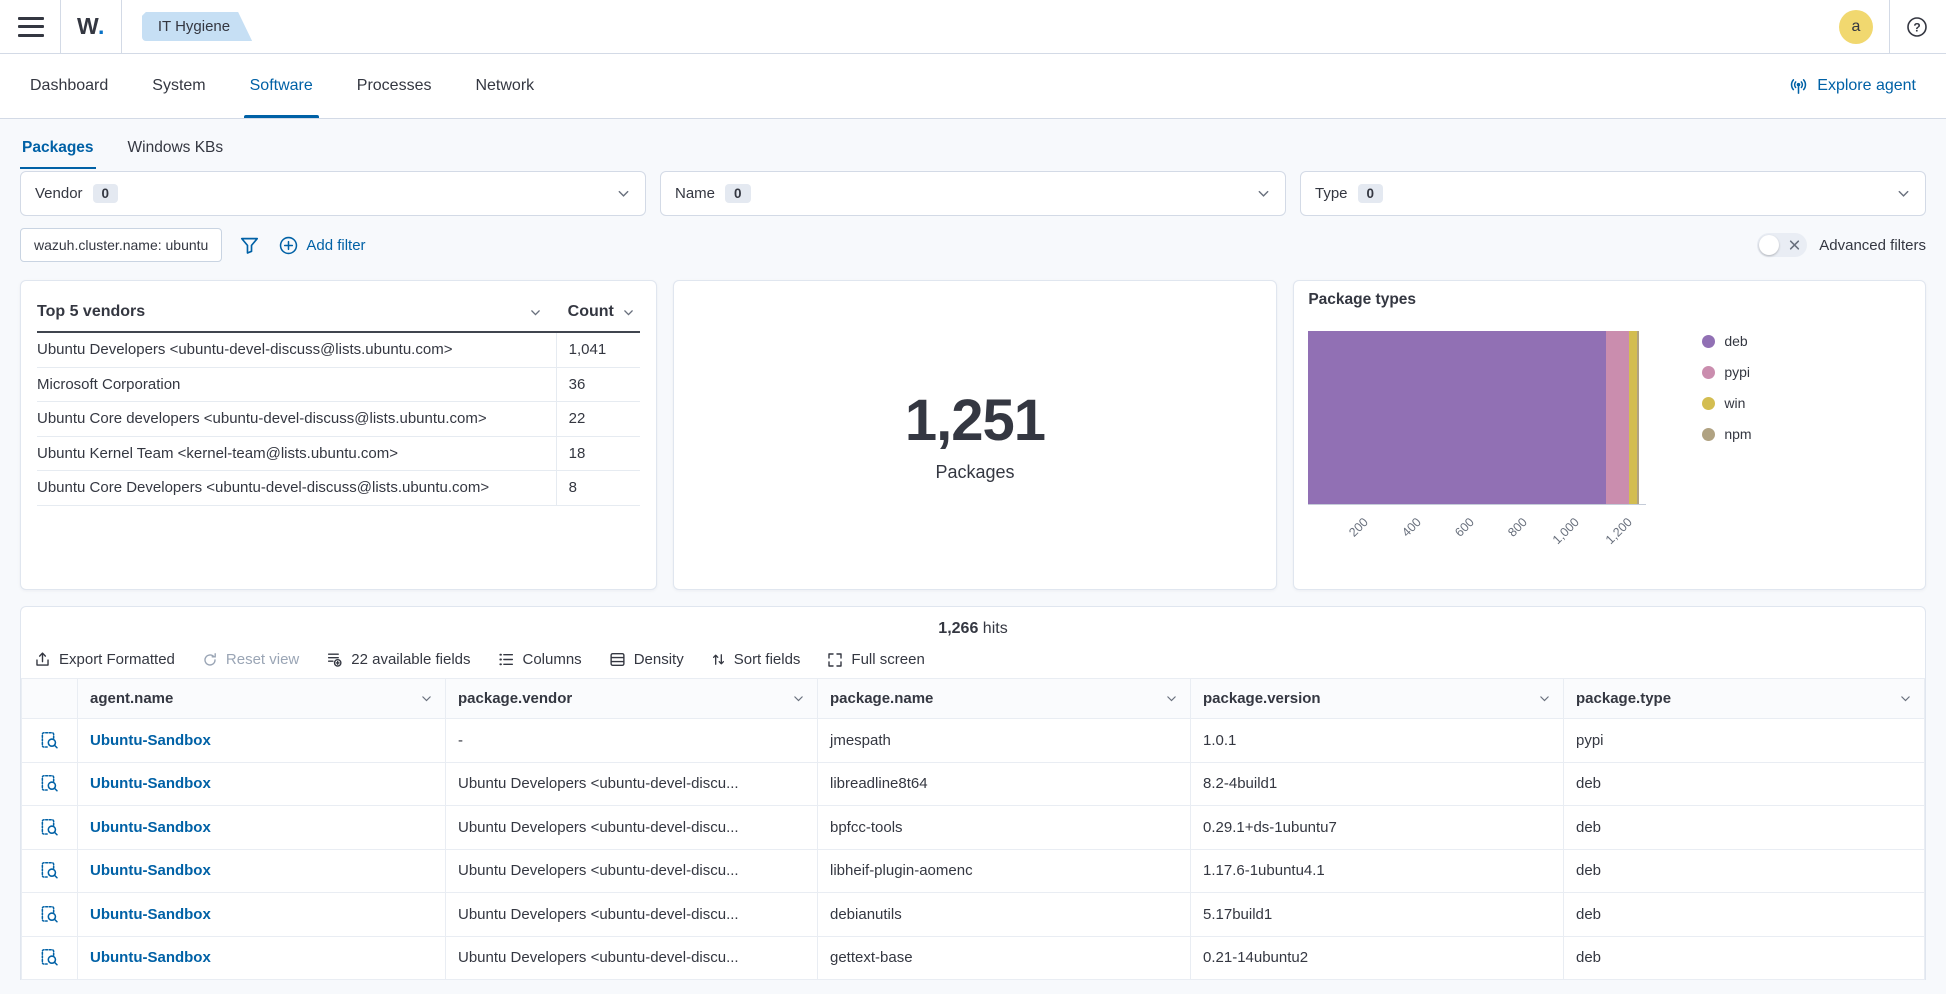 Image resolution: width=1946 pixels, height=994 pixels. I want to click on chart-plot: 200 400 600 800 1,000 1,200, so click(1477, 453).